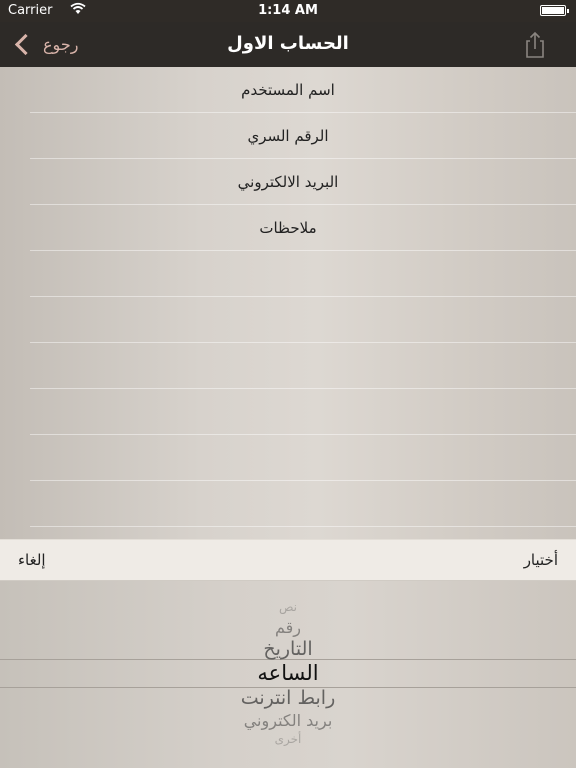 This screenshot has width=576, height=768. I want to click on picker-option: رقم, so click(288, 627).